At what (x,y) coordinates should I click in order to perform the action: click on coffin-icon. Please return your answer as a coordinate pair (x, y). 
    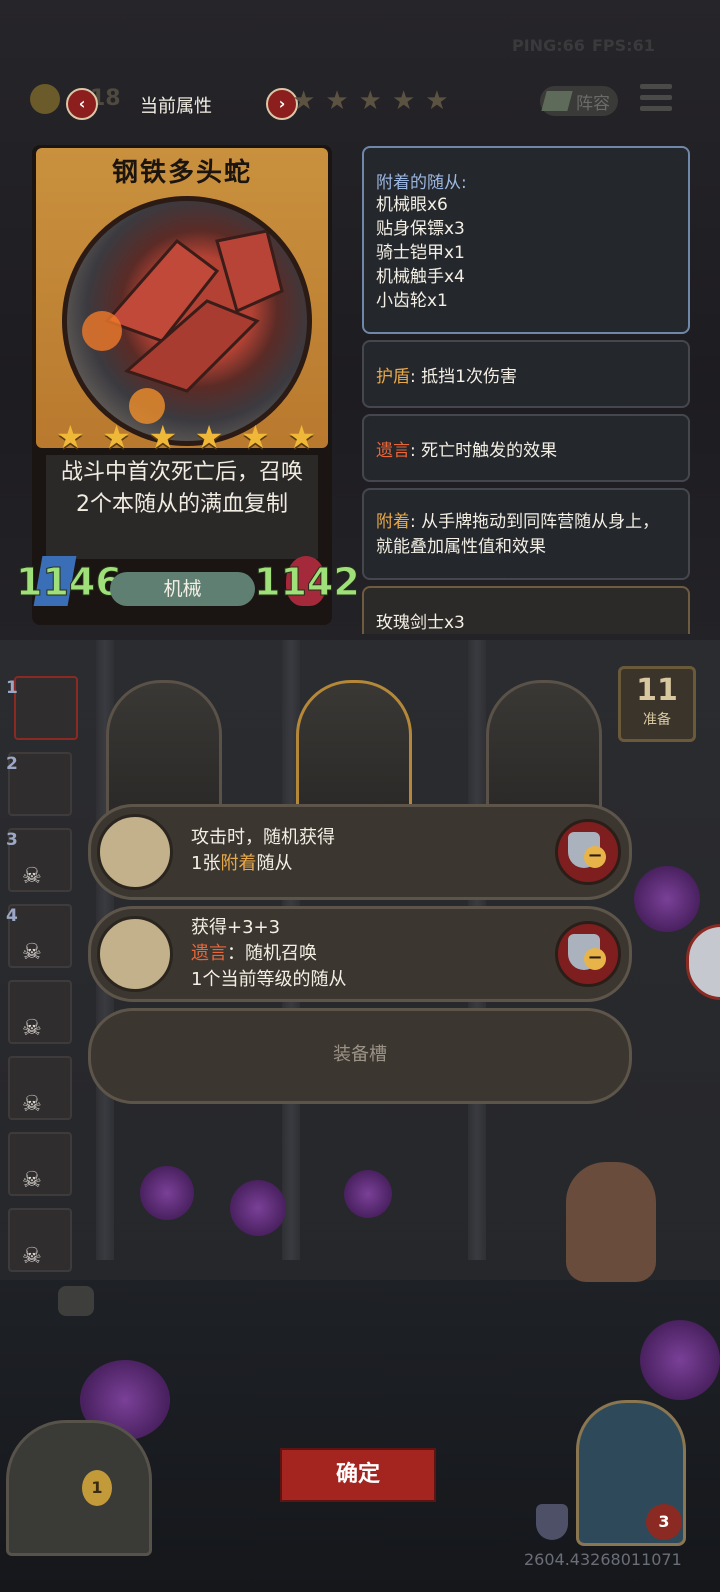
    Looking at the image, I should click on (135, 954).